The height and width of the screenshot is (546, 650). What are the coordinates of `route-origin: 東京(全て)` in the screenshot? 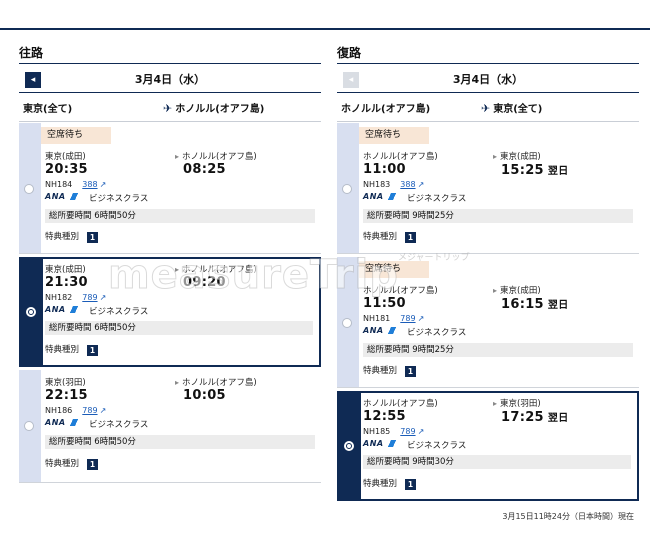 It's located at (48, 109).